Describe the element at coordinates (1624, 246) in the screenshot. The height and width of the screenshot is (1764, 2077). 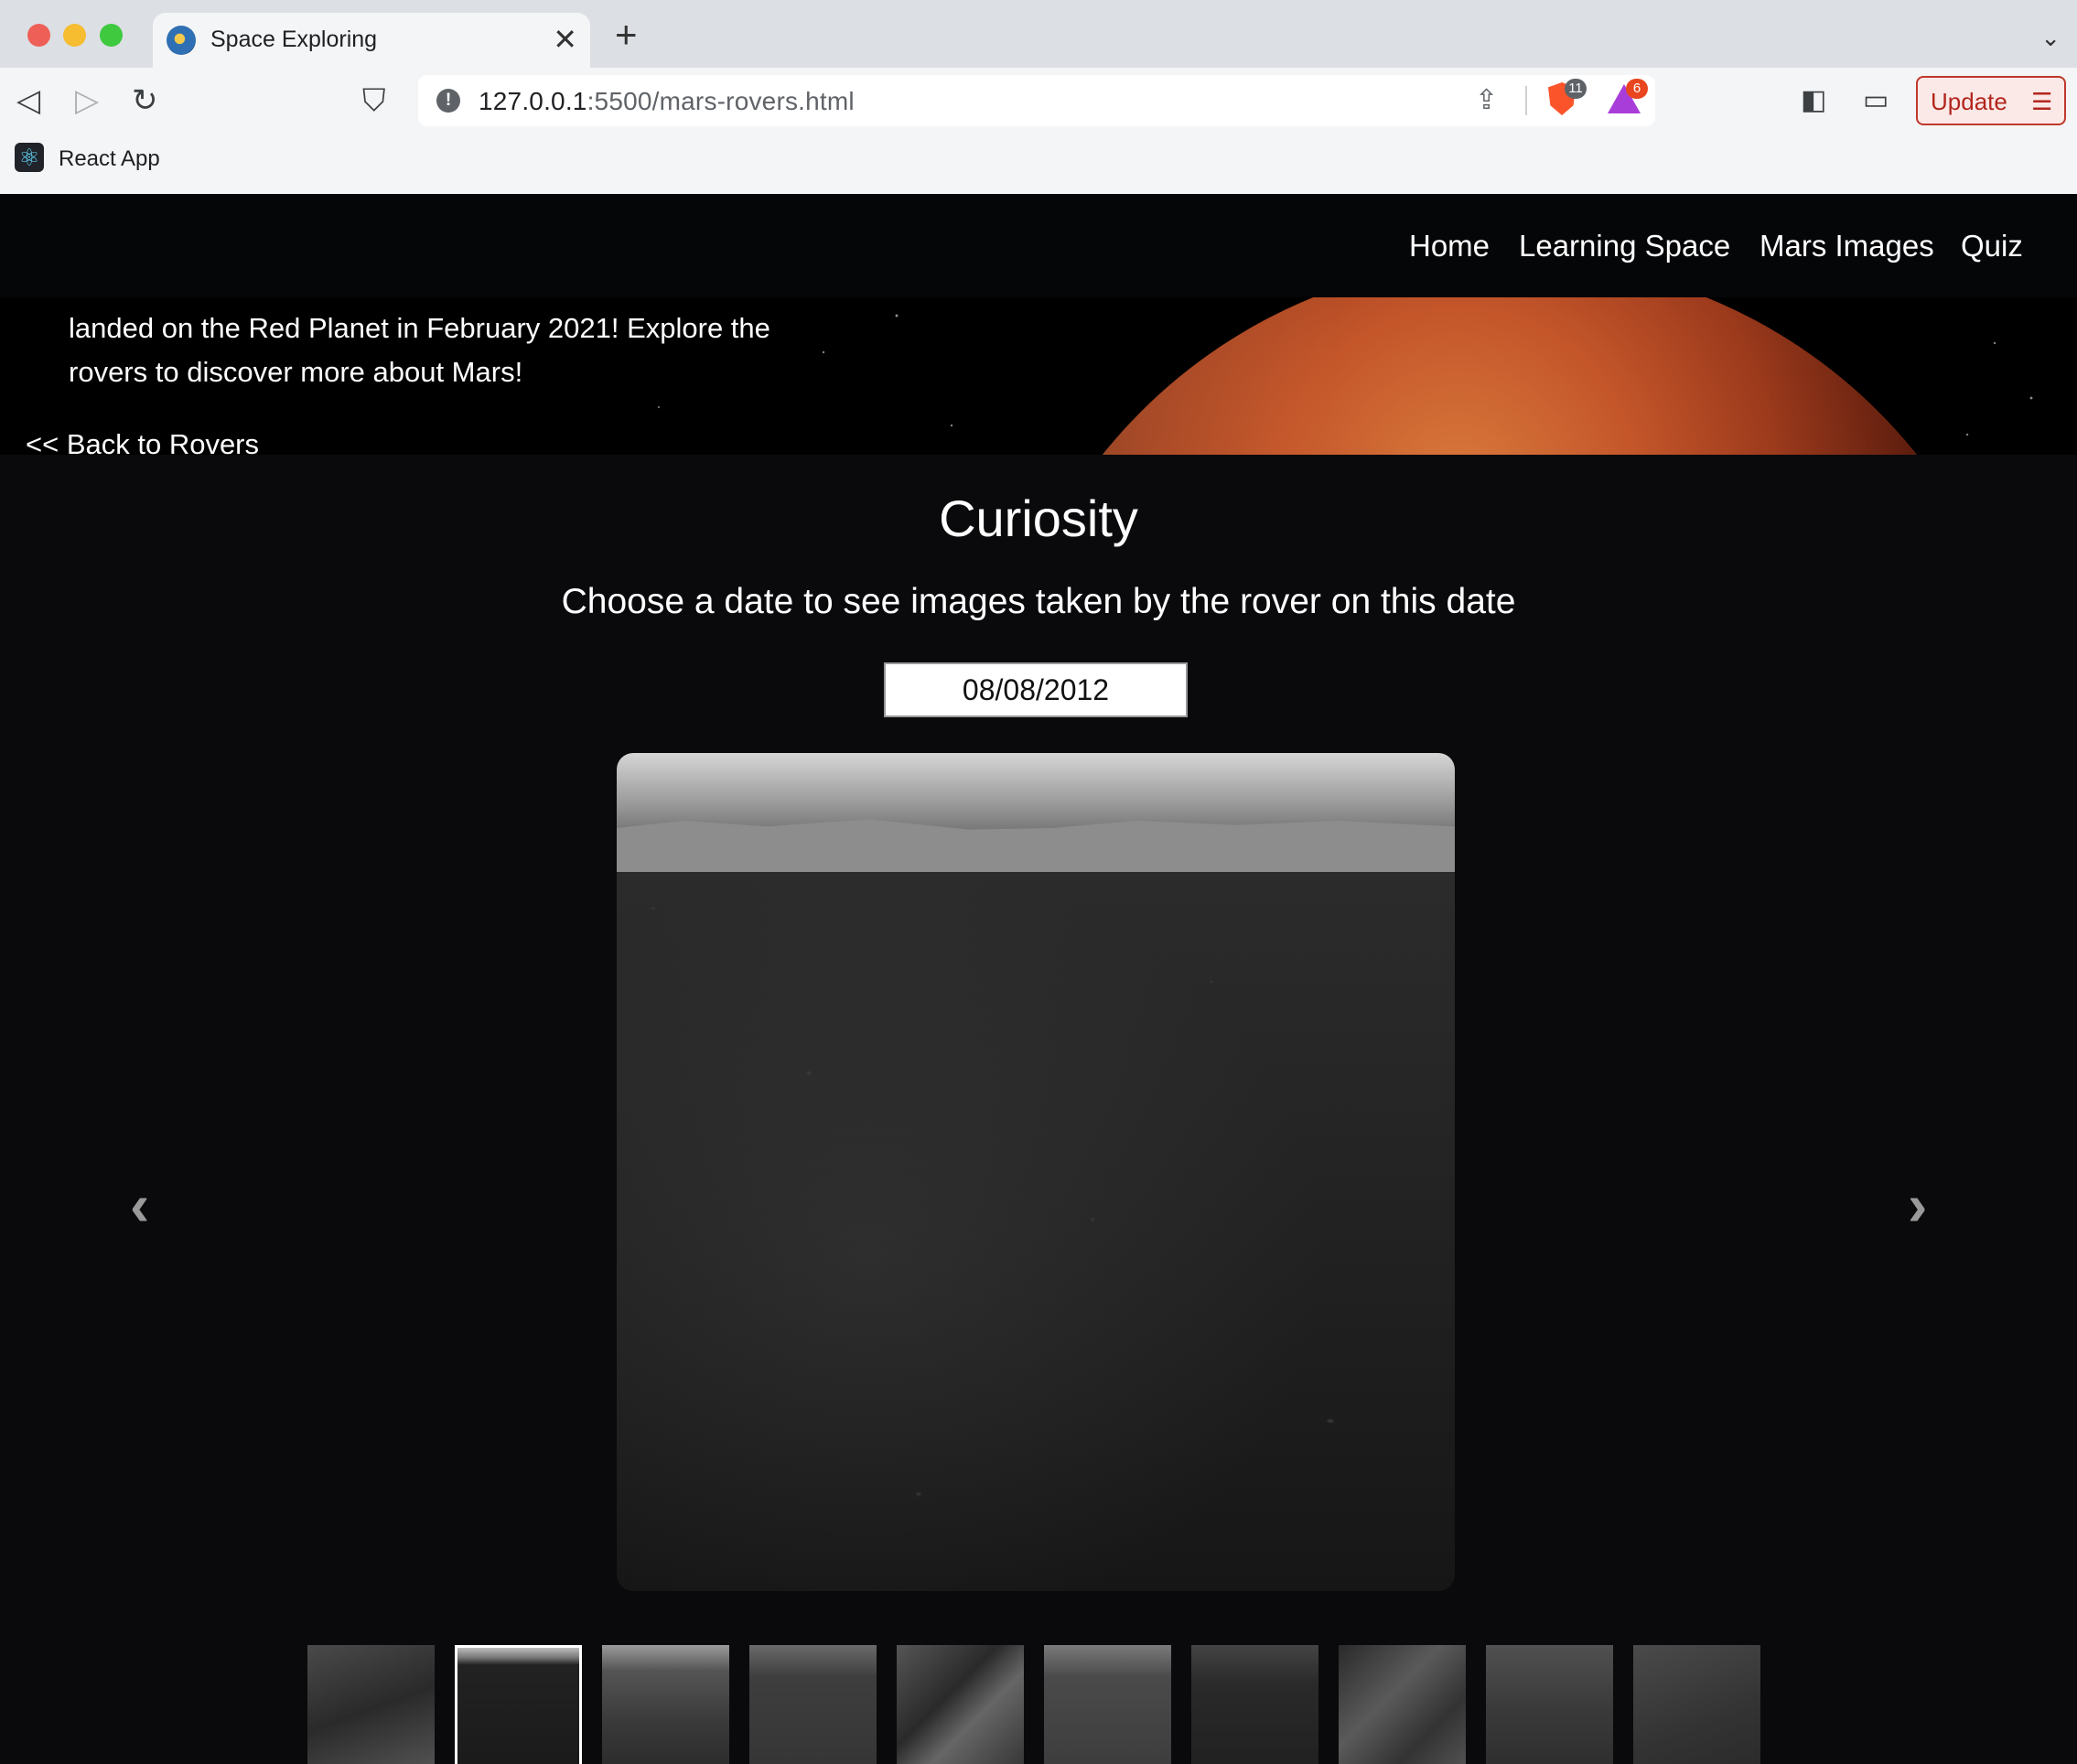
I see `nav-learning-space-link: Learning Space` at that location.